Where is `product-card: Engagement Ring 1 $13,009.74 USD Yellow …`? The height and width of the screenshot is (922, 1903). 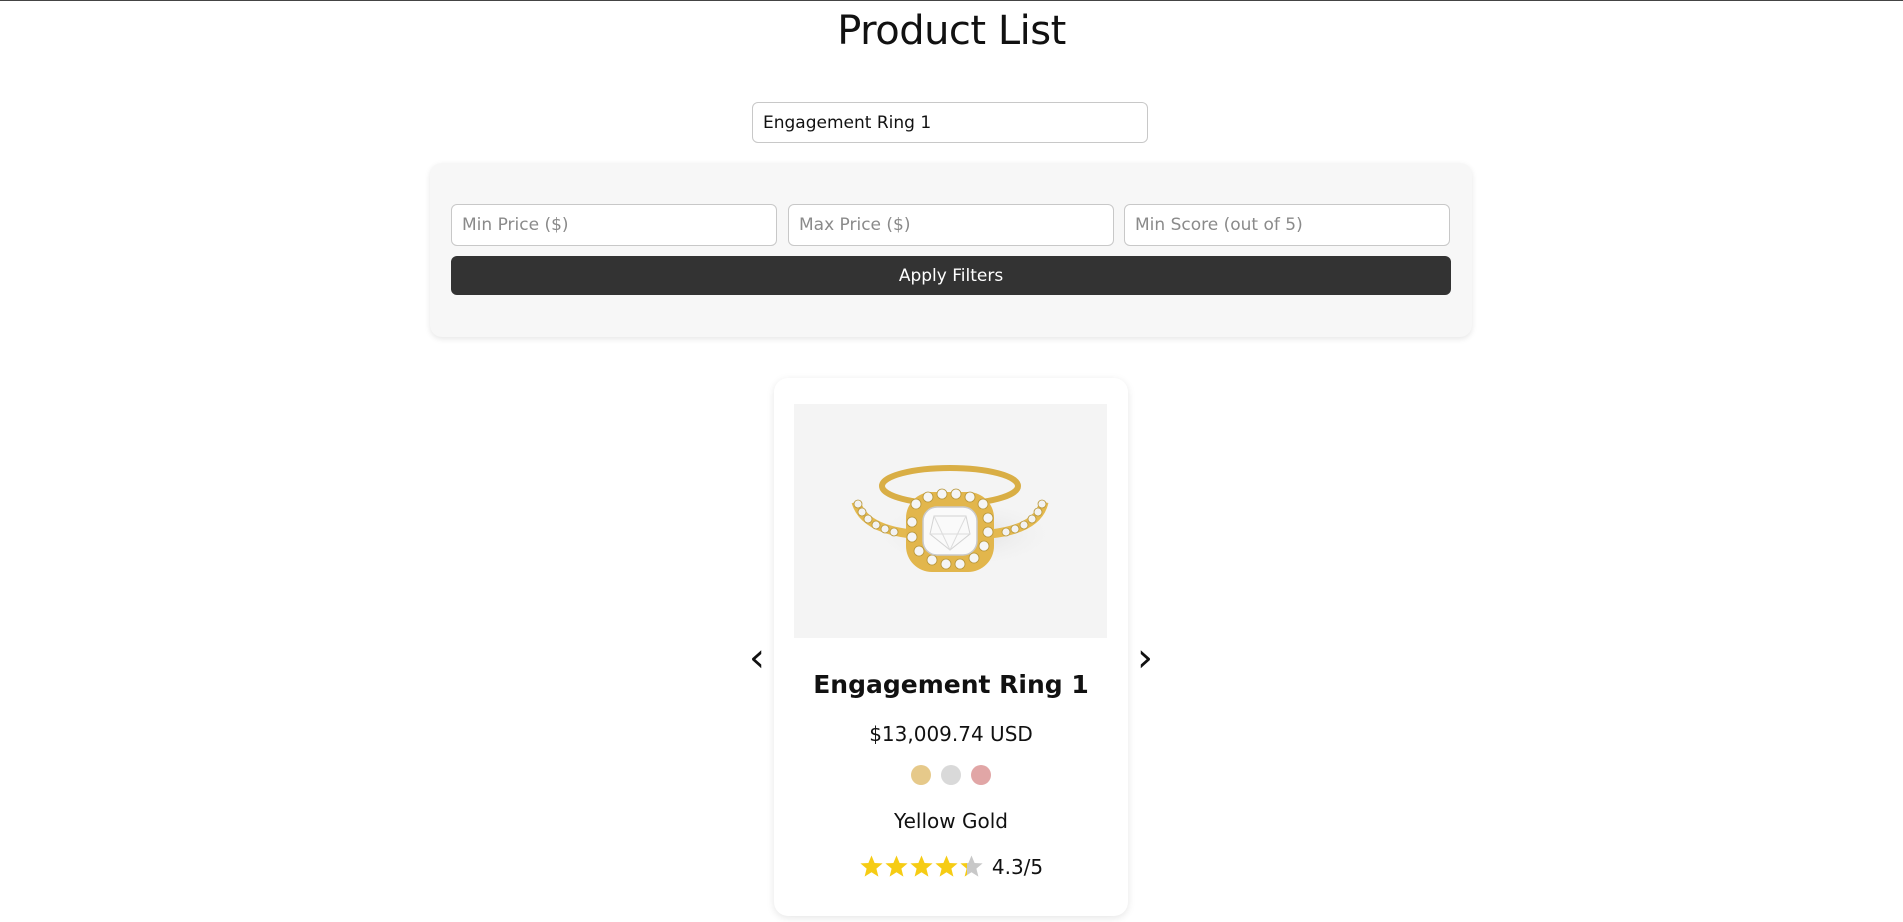
product-card: Engagement Ring 1 $13,009.74 USD Yellow … is located at coordinates (951, 647).